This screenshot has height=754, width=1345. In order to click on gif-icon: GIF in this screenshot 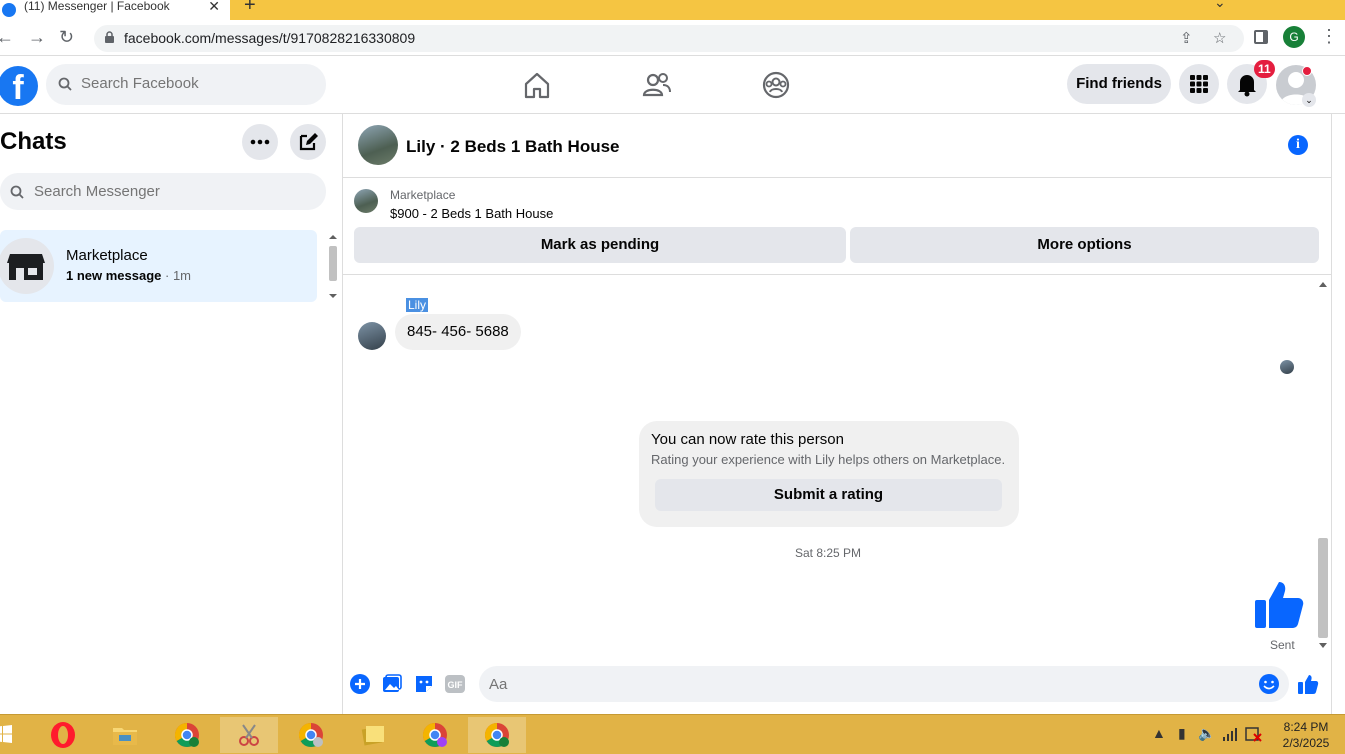, I will do `click(455, 684)`.